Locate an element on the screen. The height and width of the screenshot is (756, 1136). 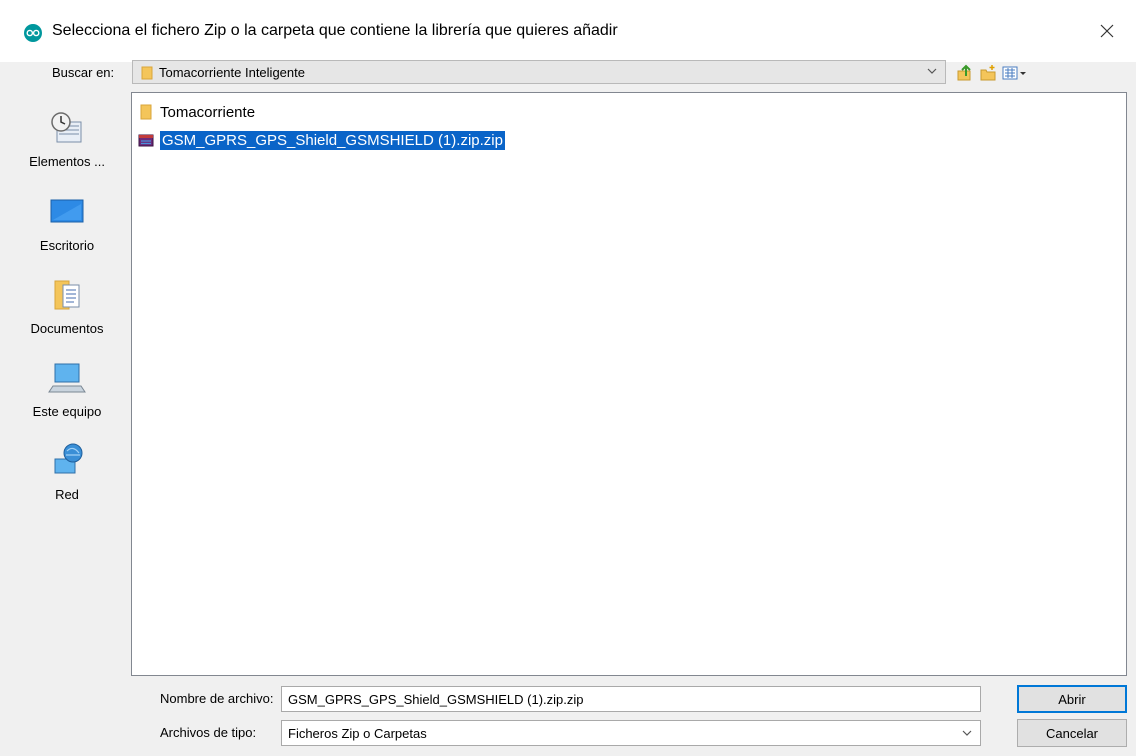
close-button is located at coordinates (1107, 31).